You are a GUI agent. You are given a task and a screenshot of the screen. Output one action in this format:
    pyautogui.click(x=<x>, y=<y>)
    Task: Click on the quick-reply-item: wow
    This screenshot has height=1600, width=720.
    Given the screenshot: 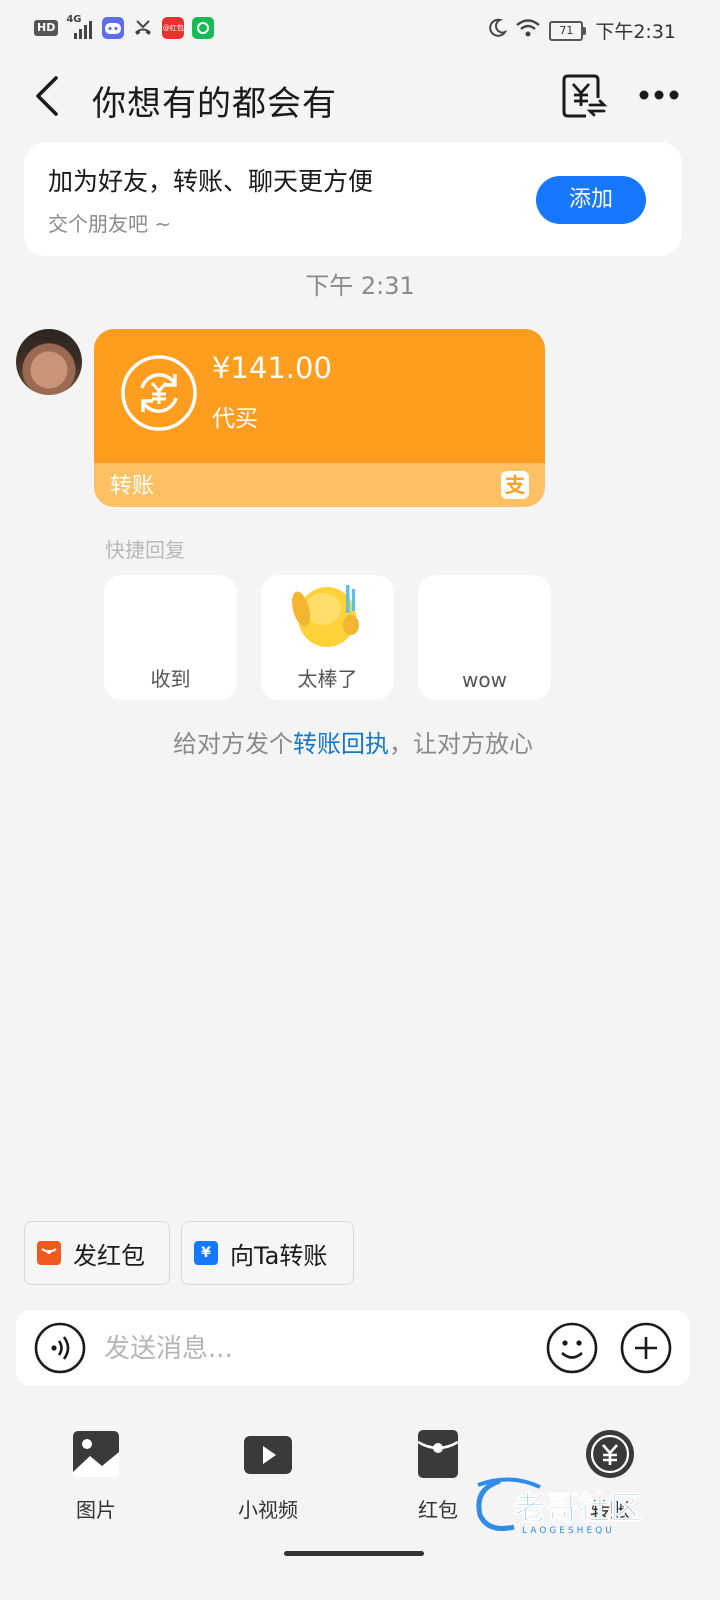 What is the action you would take?
    pyautogui.click(x=484, y=637)
    